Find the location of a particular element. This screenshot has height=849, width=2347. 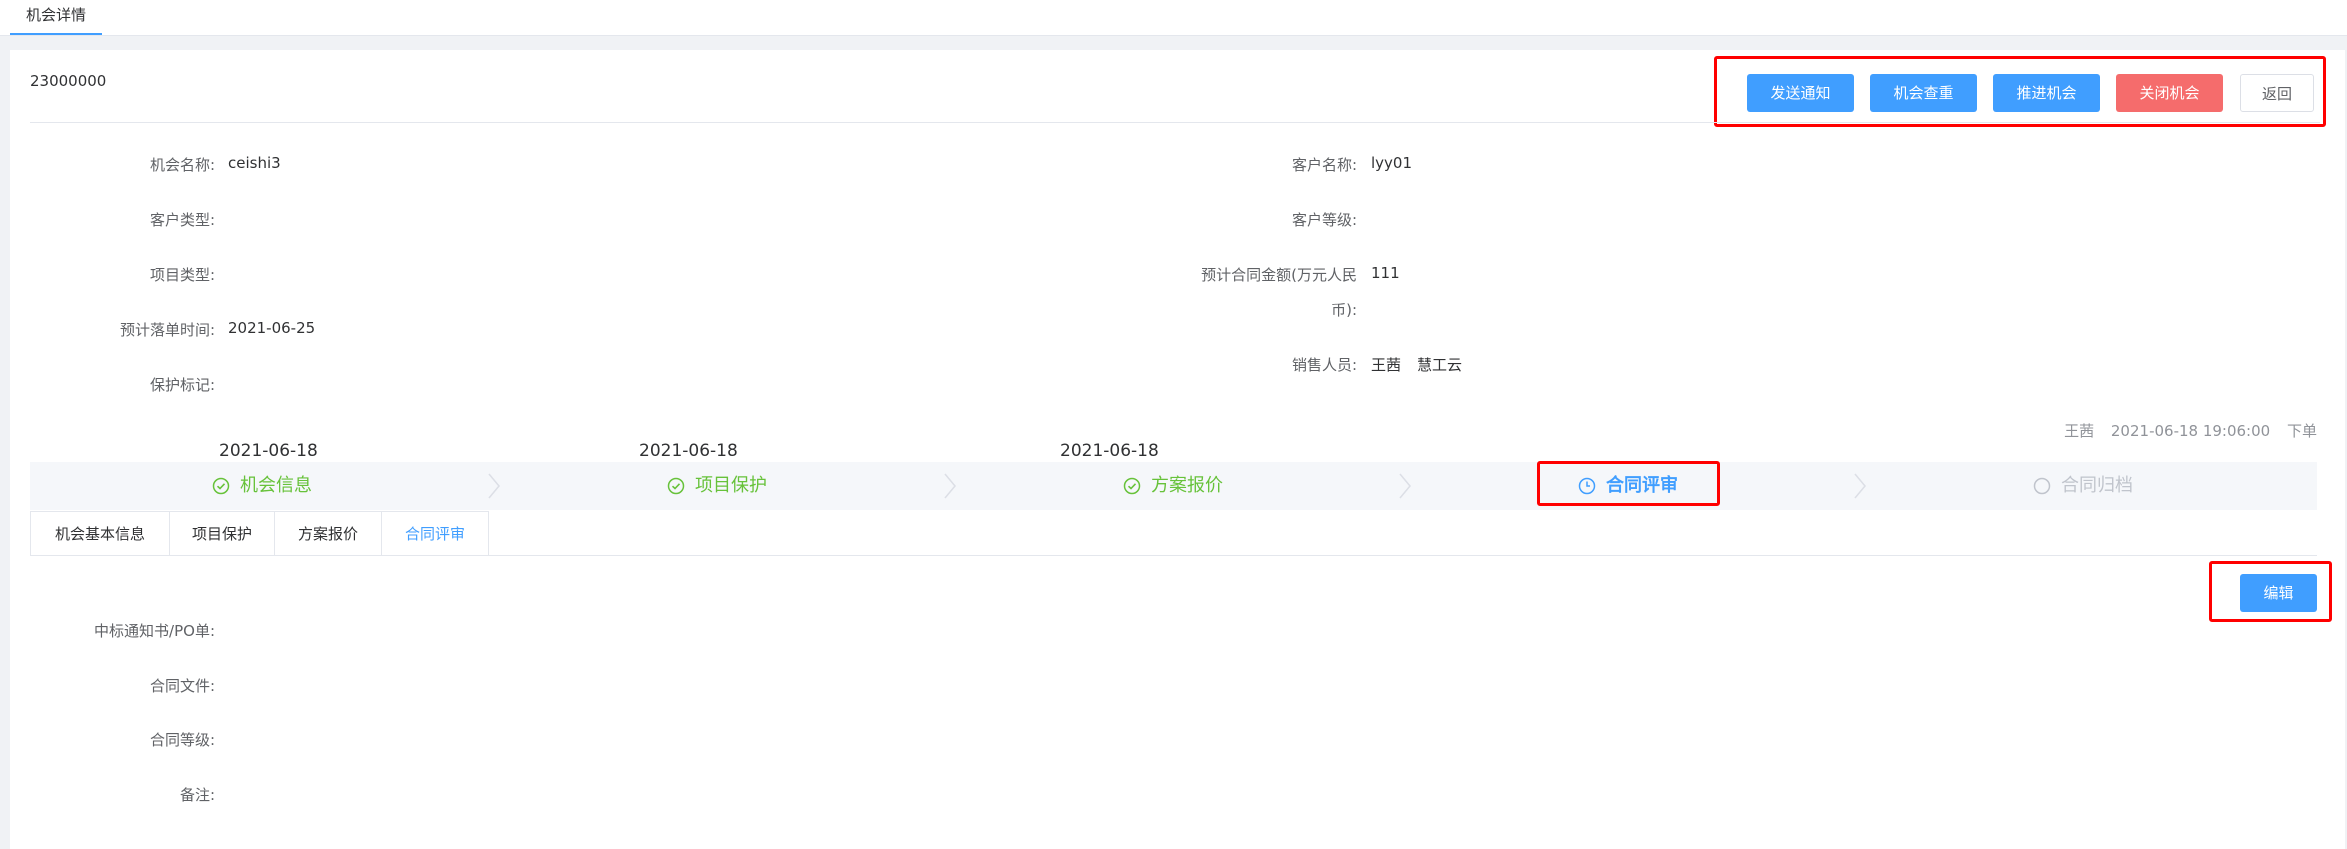

step-opportunity-info: 机会信息 is located at coordinates (262, 486).